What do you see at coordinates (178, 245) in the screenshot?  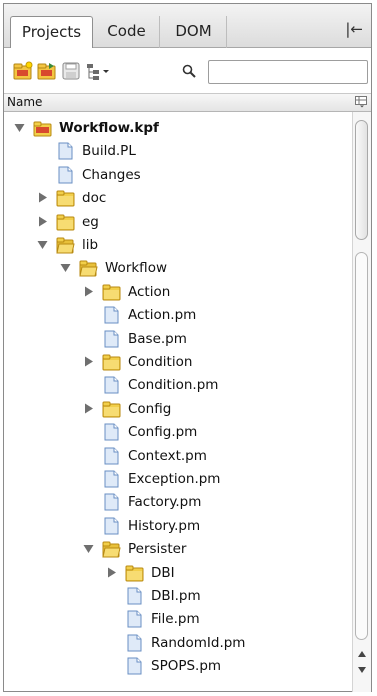 I see `tree-folder-item: lib` at bounding box center [178, 245].